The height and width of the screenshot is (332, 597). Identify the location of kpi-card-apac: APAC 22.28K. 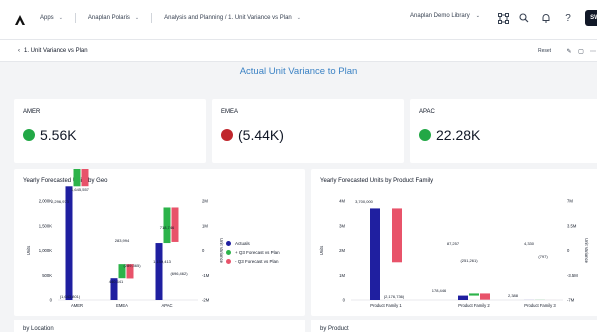
(503, 131).